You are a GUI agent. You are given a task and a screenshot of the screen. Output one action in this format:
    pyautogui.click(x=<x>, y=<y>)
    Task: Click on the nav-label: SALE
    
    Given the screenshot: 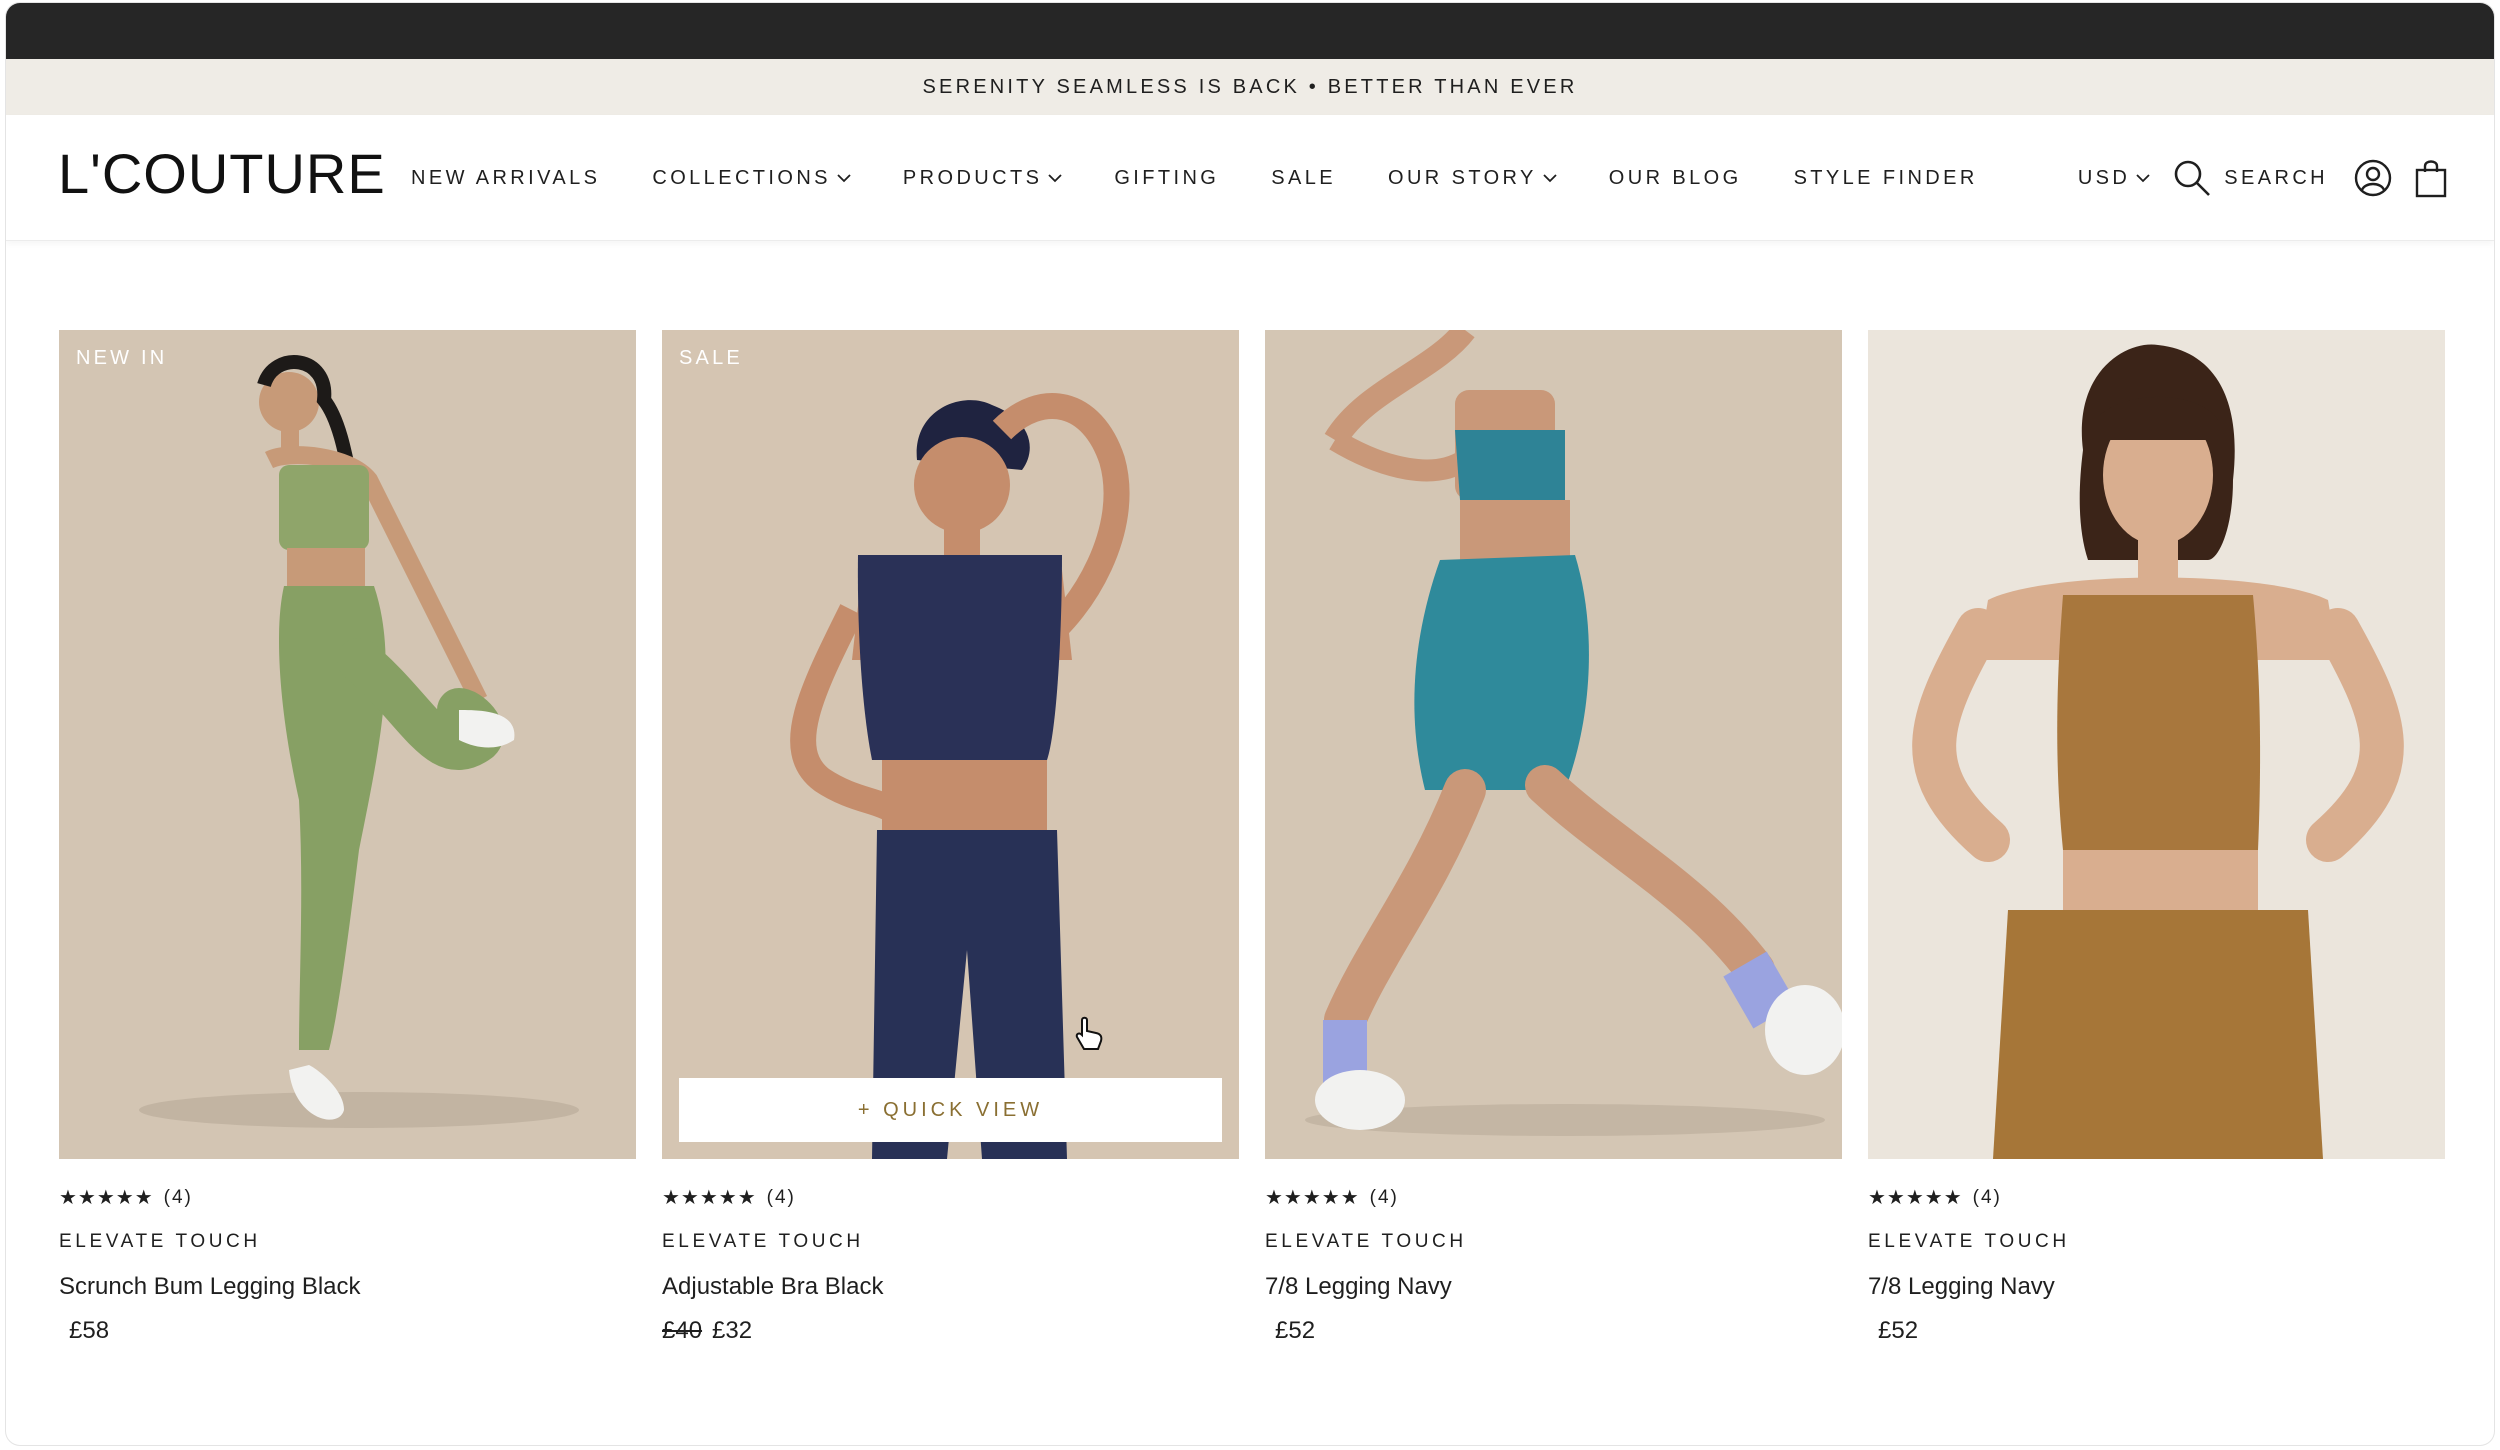 What is the action you would take?
    pyautogui.click(x=1303, y=177)
    